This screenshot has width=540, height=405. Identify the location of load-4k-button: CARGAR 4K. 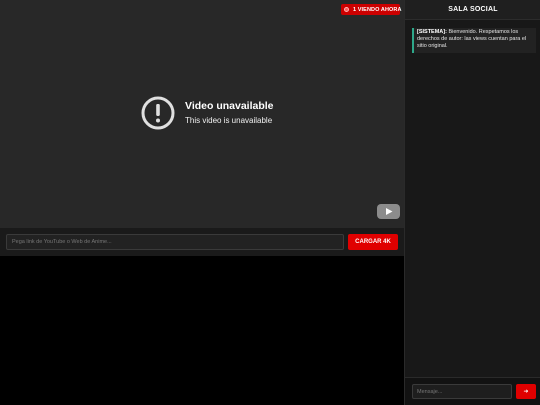
(373, 242).